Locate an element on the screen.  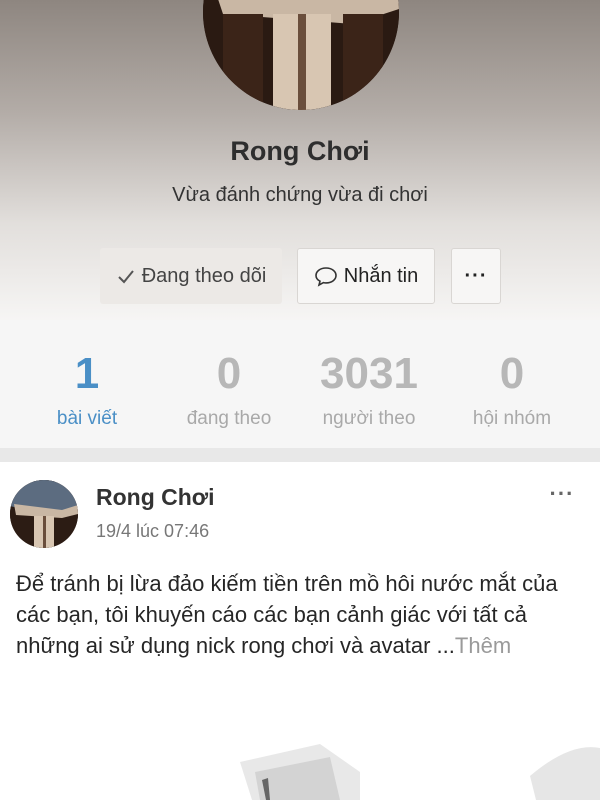
stat-value: 3031 is located at coordinates (369, 373).